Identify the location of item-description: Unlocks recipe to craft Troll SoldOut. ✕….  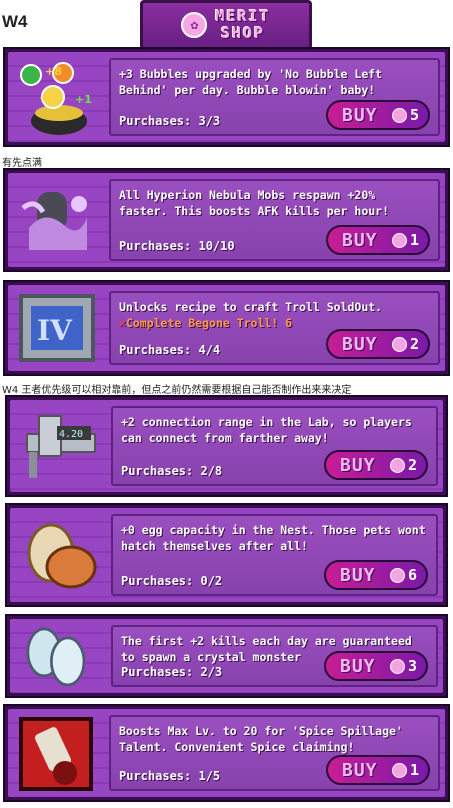
(251, 315).